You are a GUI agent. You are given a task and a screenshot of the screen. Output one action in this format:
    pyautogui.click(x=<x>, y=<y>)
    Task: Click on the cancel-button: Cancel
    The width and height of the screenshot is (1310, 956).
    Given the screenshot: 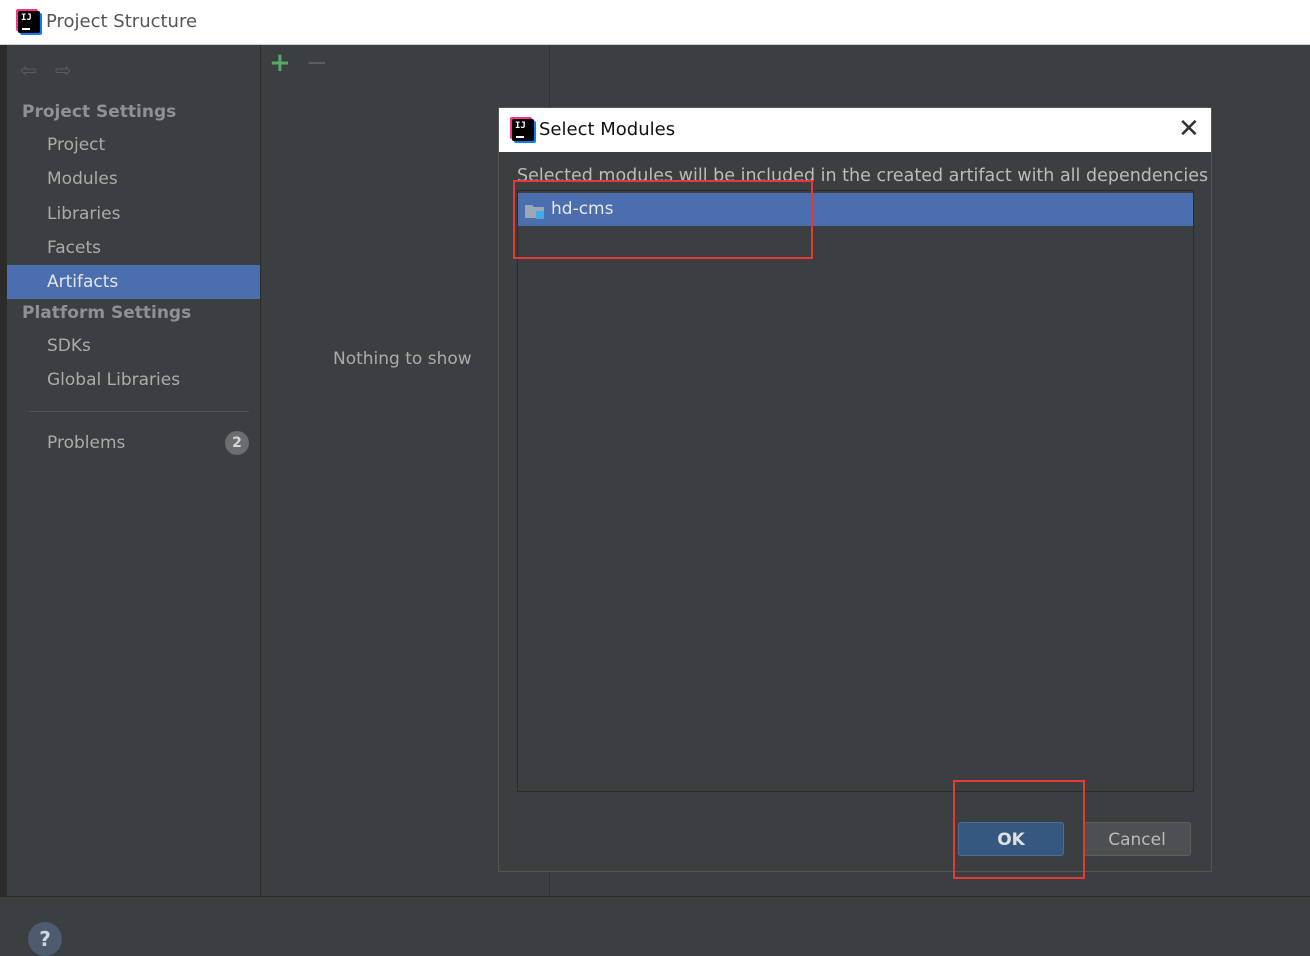 What is the action you would take?
    pyautogui.click(x=1137, y=839)
    